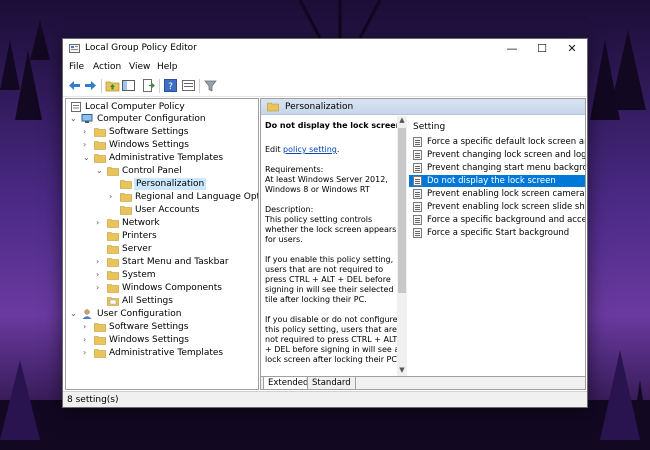  Describe the element at coordinates (512, 49) in the screenshot. I see `minimize-button: —` at that location.